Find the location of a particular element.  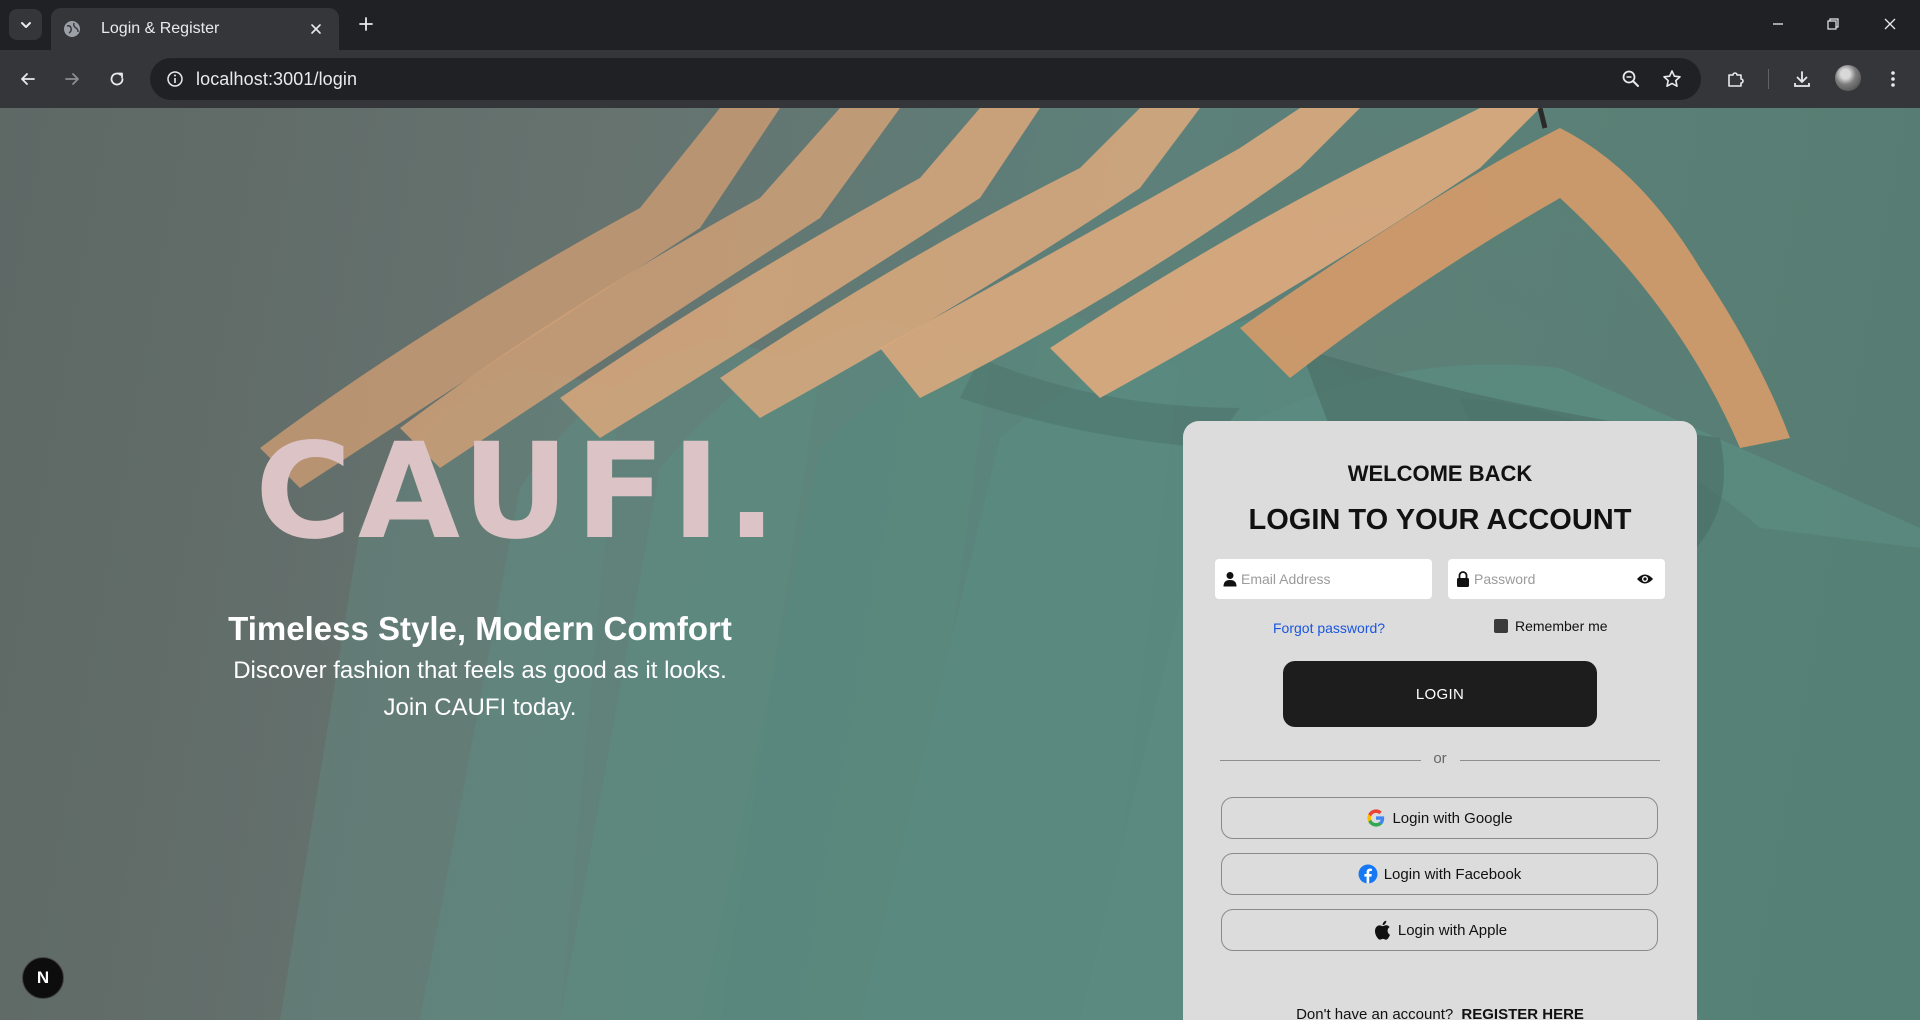

url-text: localhost:3001/login is located at coordinates (276, 79).